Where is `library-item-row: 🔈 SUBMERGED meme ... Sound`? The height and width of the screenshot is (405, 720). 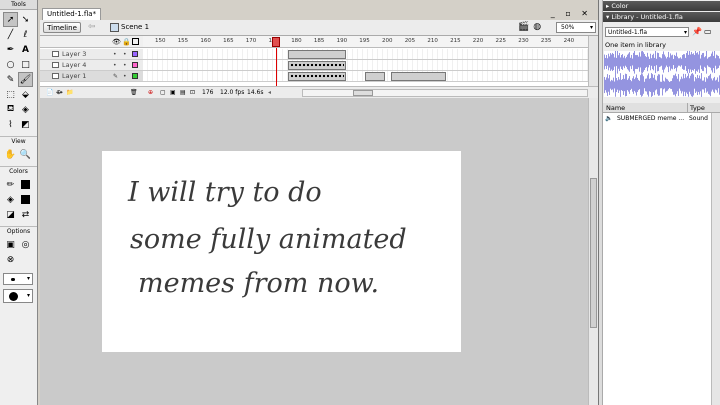 library-item-row: 🔈 SUBMERGED meme ... Sound is located at coordinates (657, 119).